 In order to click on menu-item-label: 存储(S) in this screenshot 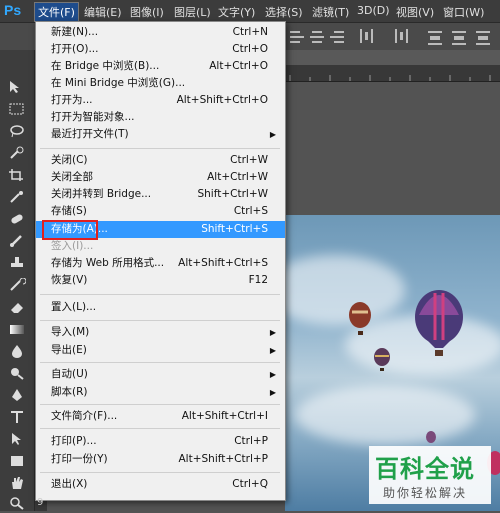, I will do `click(69, 211)`.